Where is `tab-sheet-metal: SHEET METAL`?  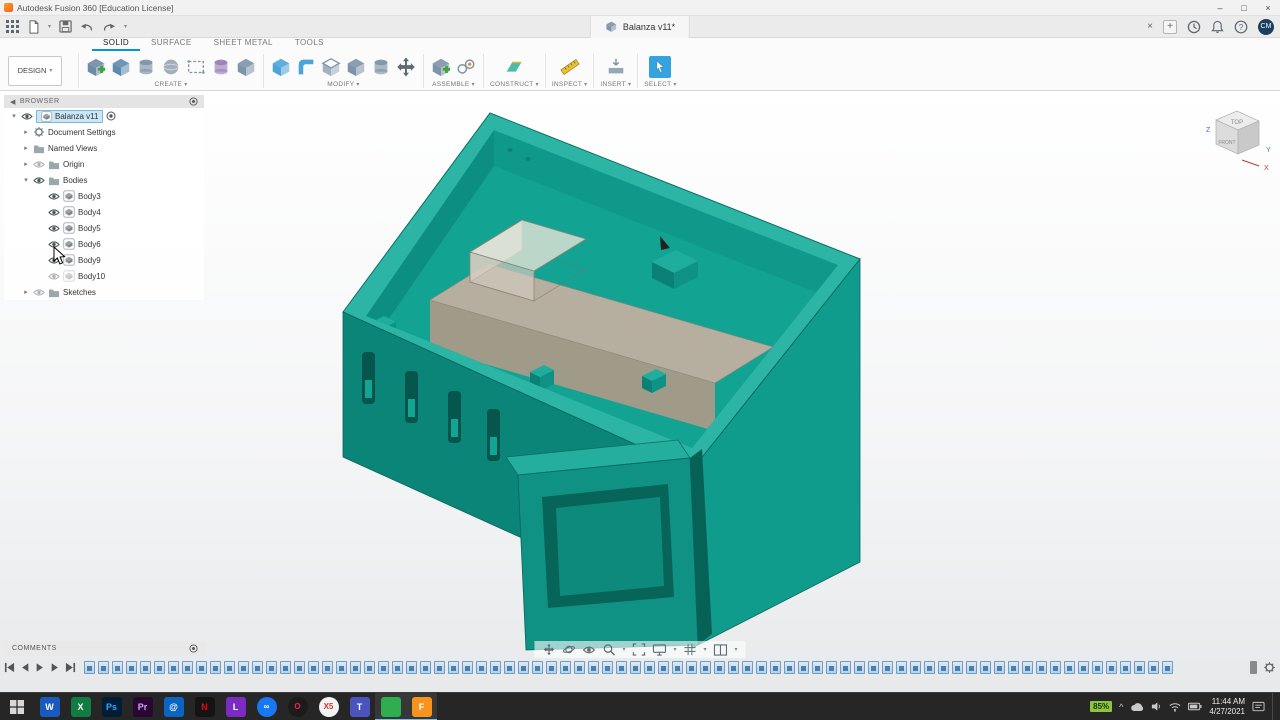 tab-sheet-metal: SHEET METAL is located at coordinates (243, 44).